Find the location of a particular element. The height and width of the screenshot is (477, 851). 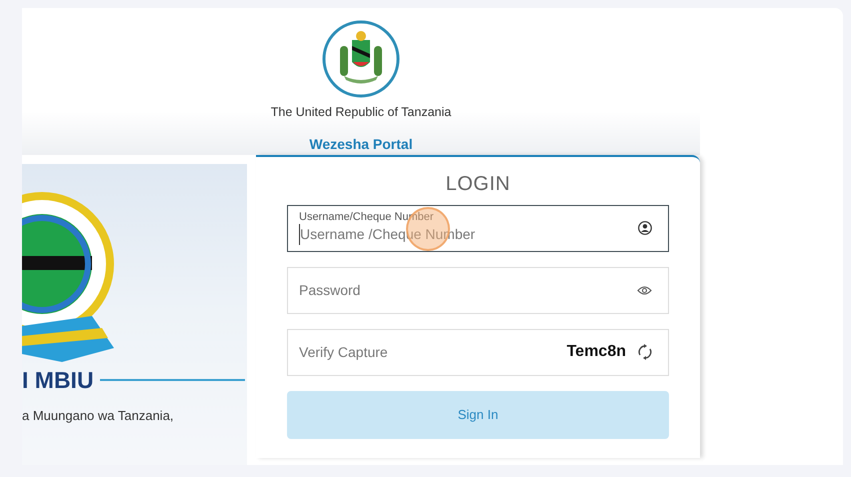

banner-heading: I MBIU is located at coordinates (58, 380).